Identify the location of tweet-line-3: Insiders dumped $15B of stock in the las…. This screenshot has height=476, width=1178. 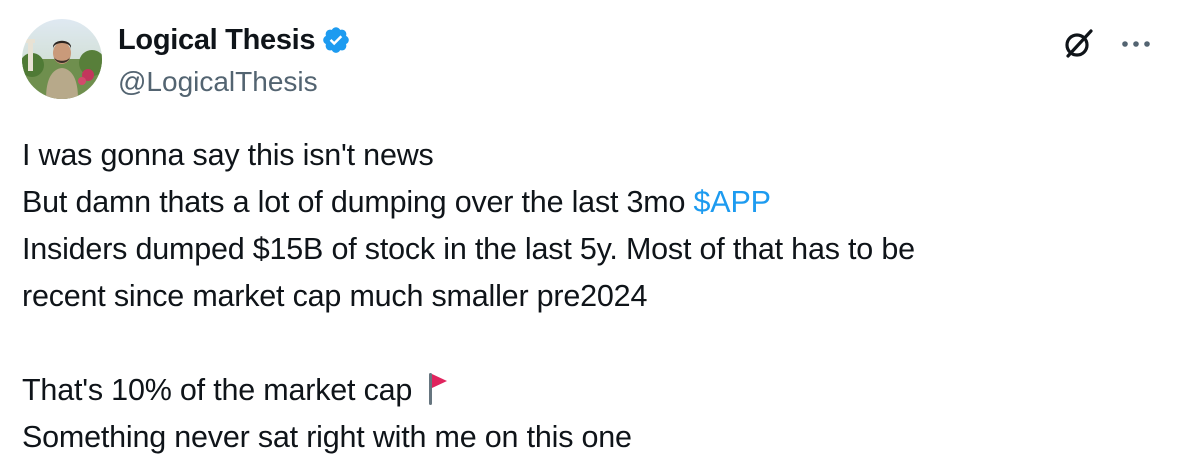
(468, 249).